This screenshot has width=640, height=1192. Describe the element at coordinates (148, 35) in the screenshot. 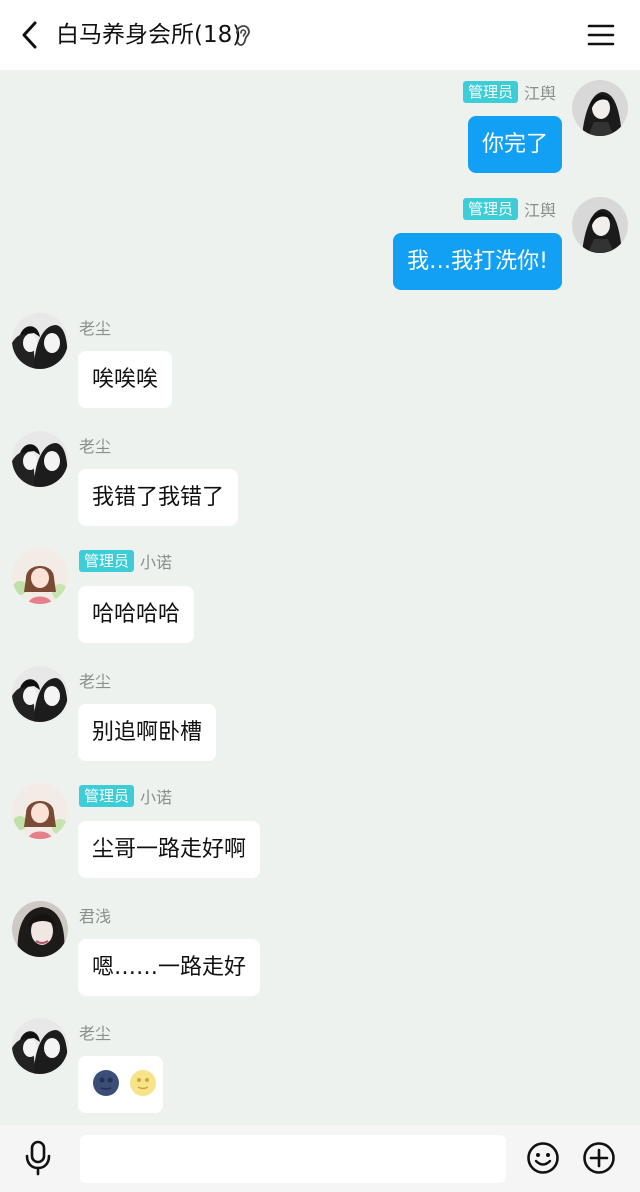

I see `group-title: 白马养身会所(18)` at that location.